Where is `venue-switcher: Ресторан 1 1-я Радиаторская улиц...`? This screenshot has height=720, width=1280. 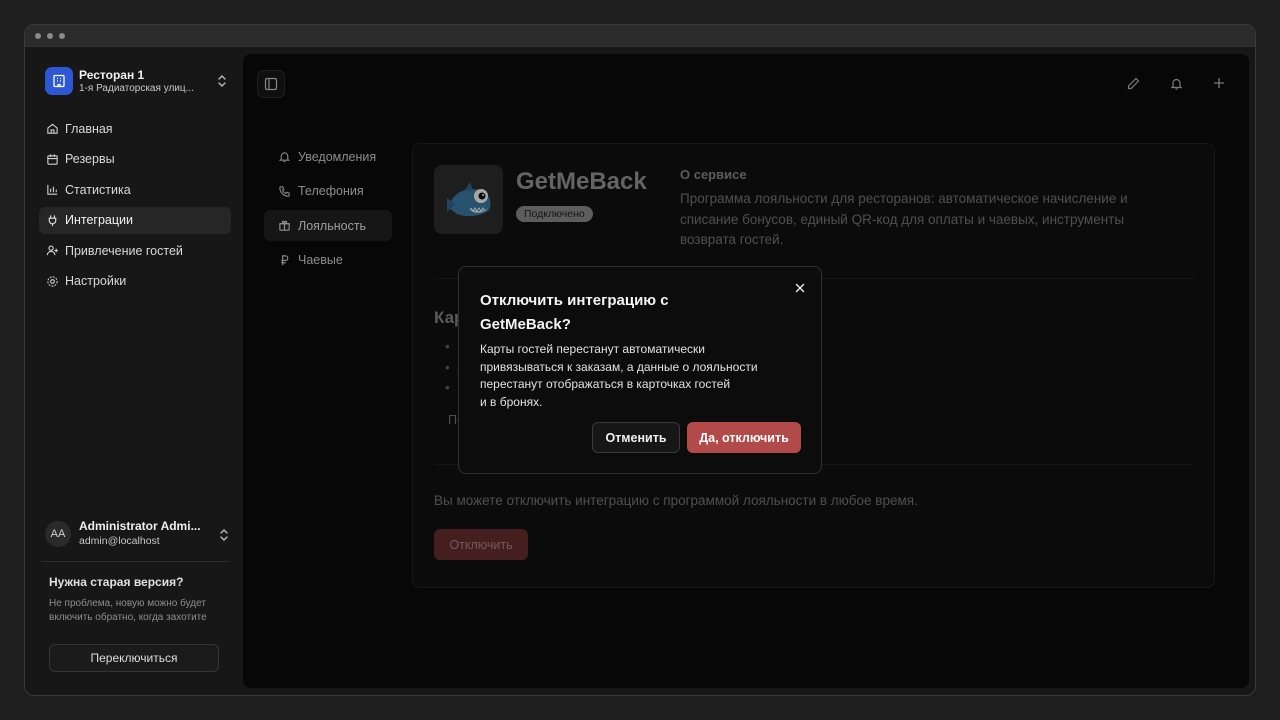
venue-switcher: Ресторан 1 1-я Радиаторская улиц... is located at coordinates (134, 83).